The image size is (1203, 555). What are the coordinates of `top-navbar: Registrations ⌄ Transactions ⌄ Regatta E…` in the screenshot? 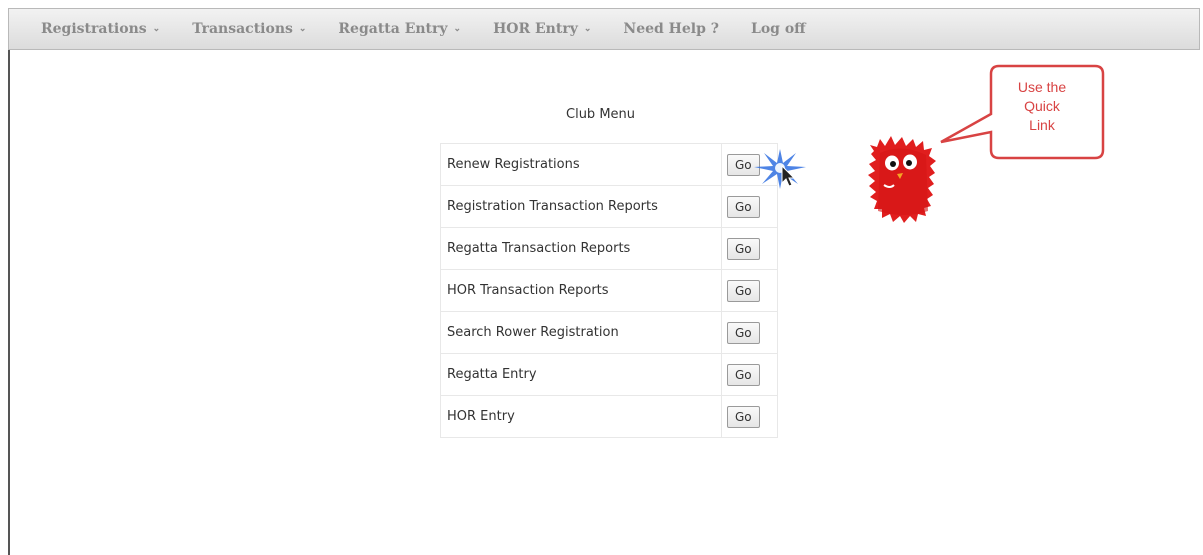 It's located at (604, 29).